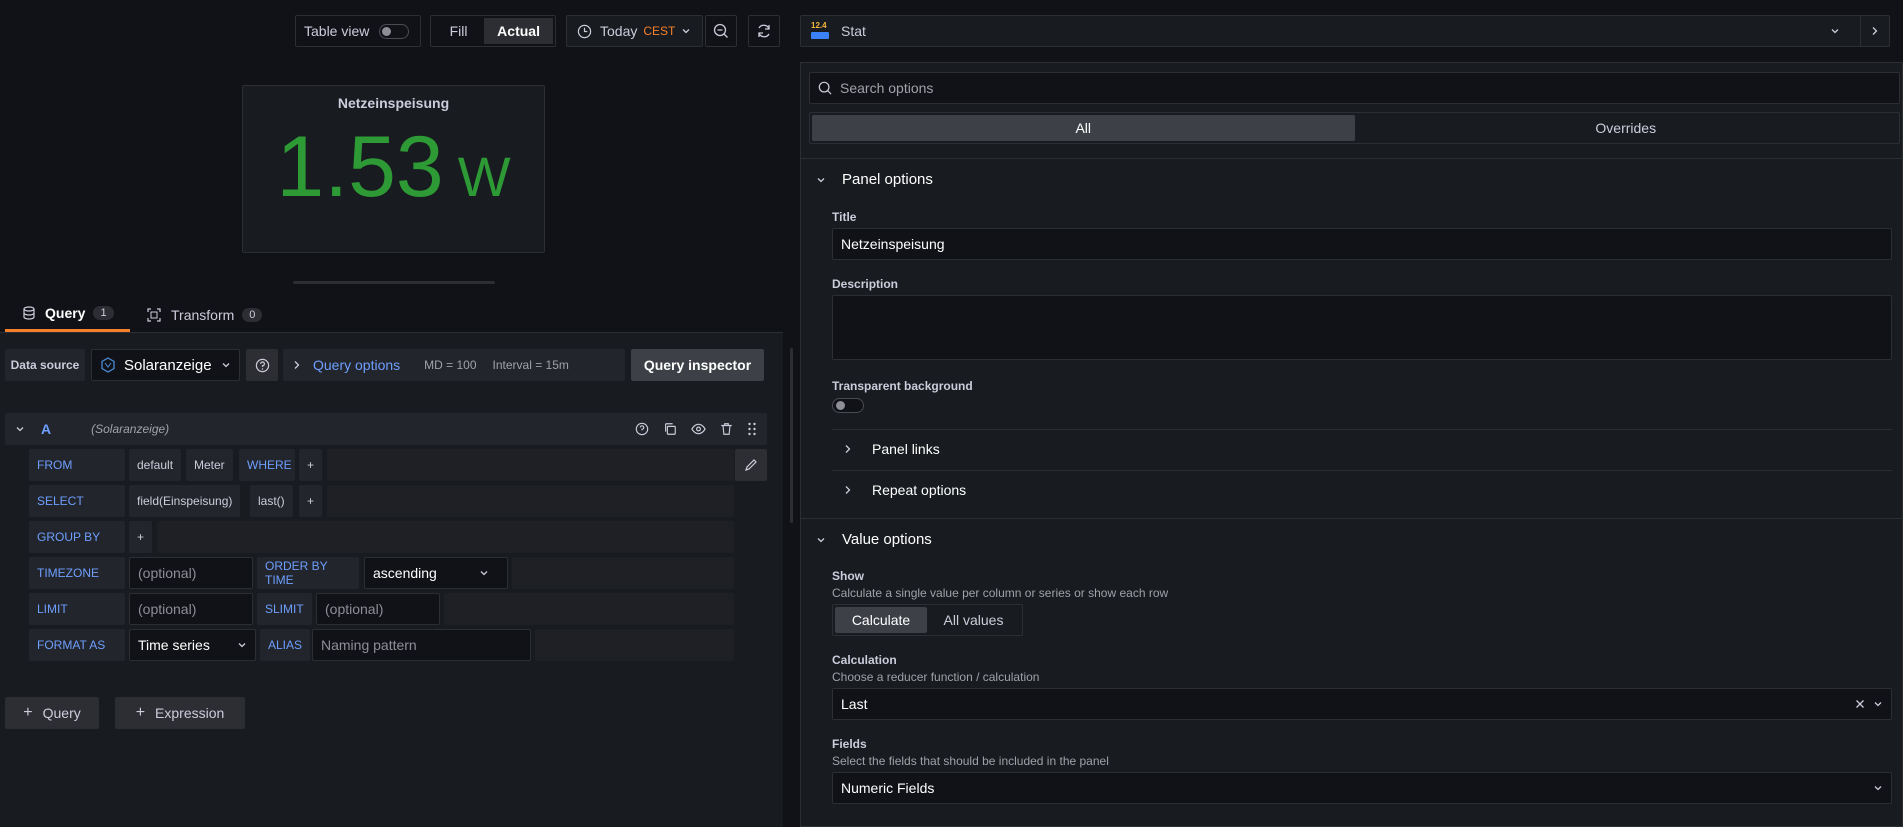 The height and width of the screenshot is (827, 1903). What do you see at coordinates (393, 169) in the screenshot?
I see `stat-panel: Netzeinspeisung 1.53 W` at bounding box center [393, 169].